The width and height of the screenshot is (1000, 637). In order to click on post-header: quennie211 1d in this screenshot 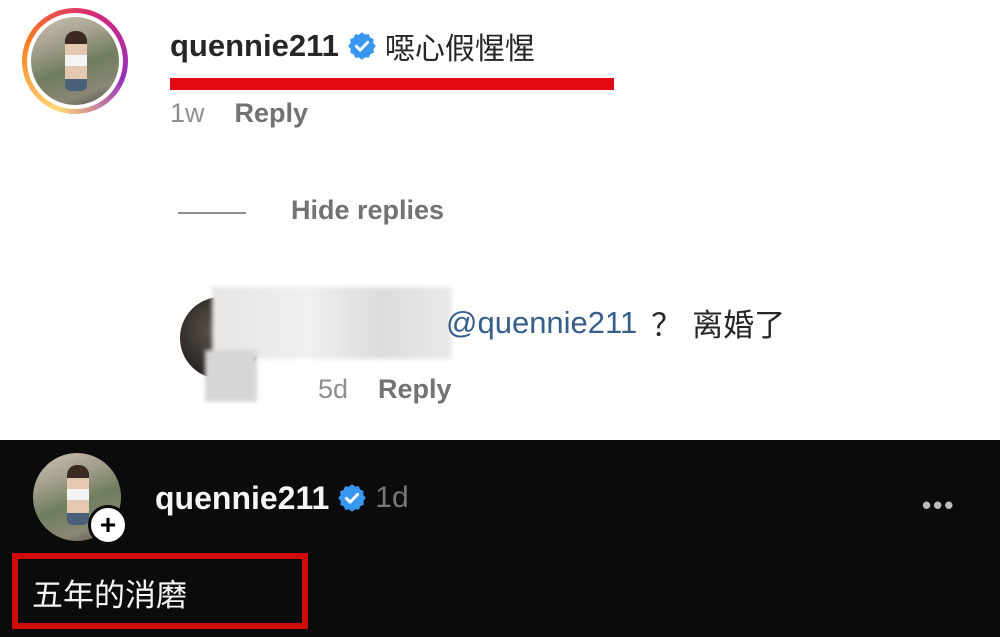, I will do `click(282, 498)`.